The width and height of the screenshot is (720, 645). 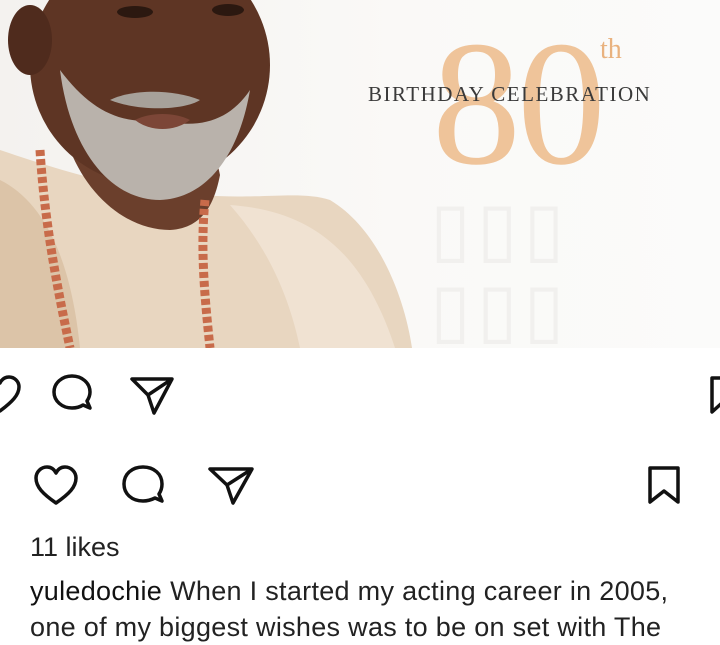 What do you see at coordinates (96, 591) in the screenshot?
I see `username-link: yuledochie` at bounding box center [96, 591].